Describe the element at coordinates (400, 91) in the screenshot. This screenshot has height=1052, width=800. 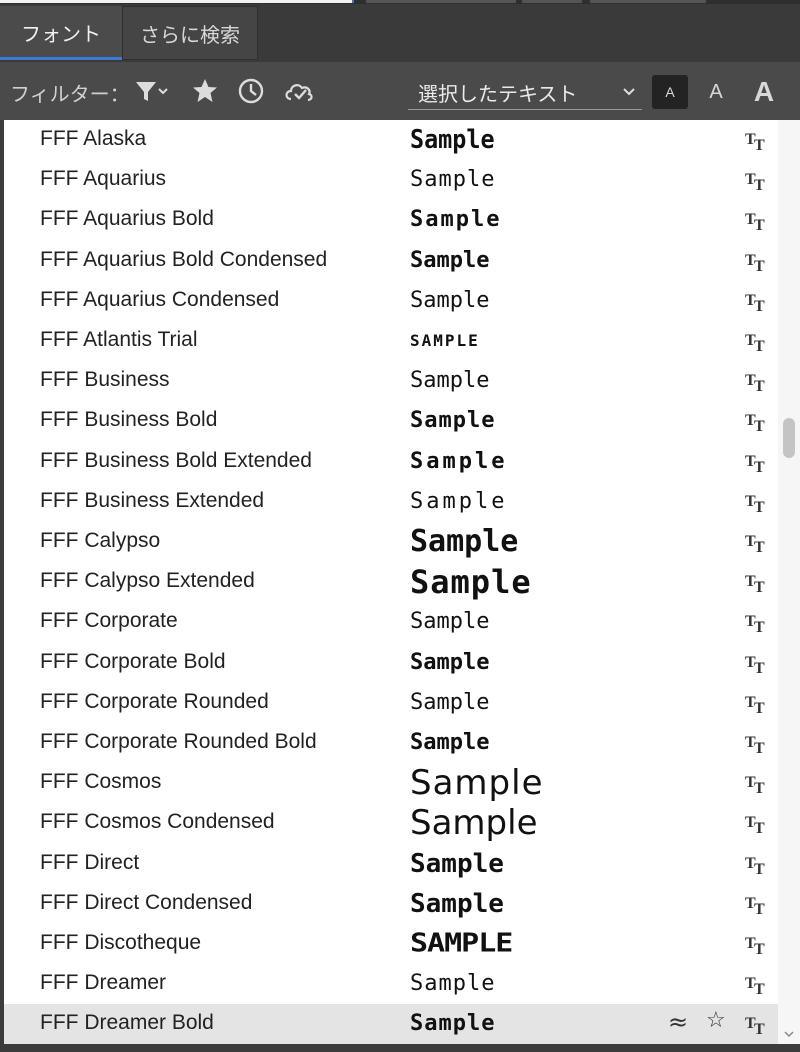
I see `filter-bar: フィルター： 選択したテキスト A A A` at that location.